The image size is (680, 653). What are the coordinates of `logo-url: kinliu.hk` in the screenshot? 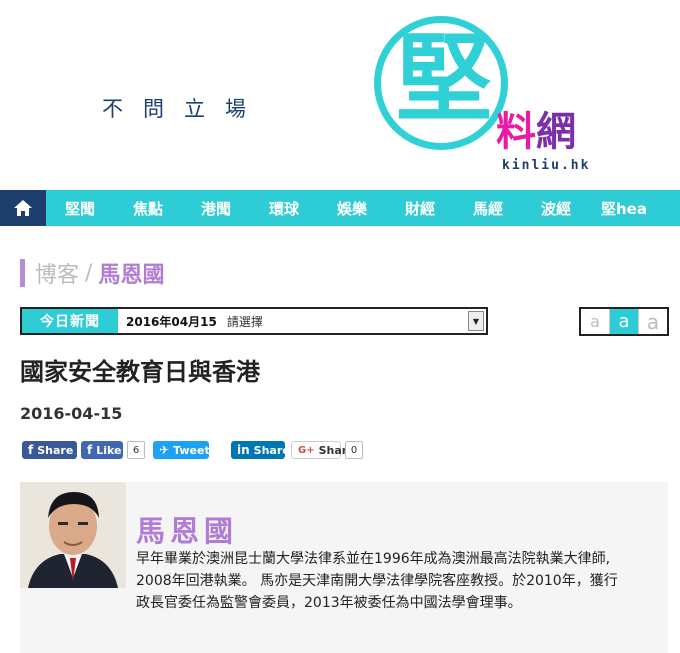 It's located at (546, 165).